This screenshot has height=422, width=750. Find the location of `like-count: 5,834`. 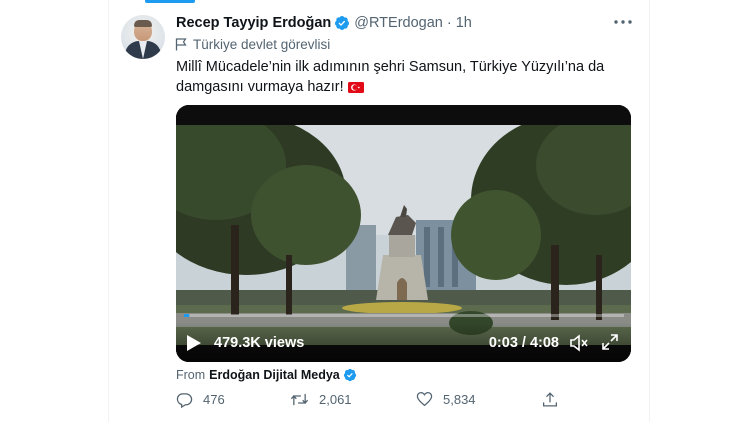

like-count: 5,834 is located at coordinates (459, 399).